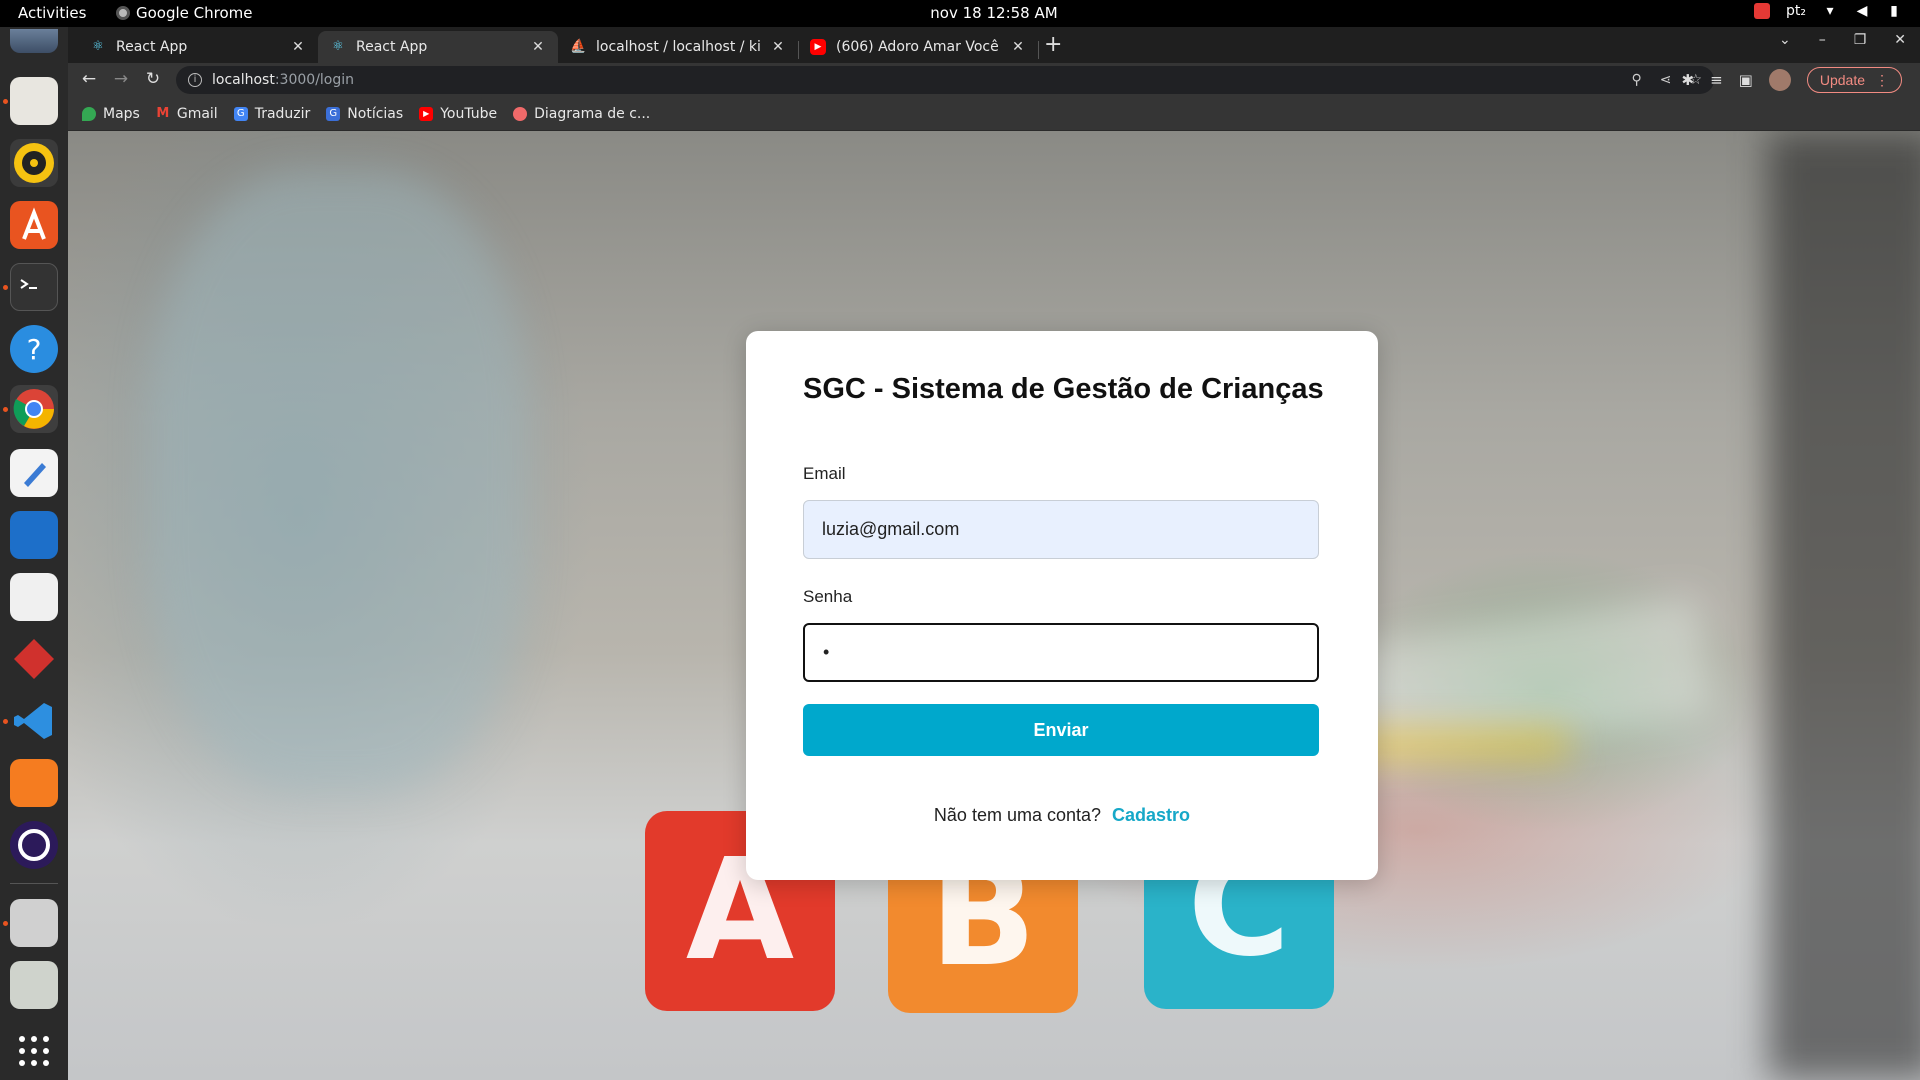 This screenshot has width=1920, height=1080. Describe the element at coordinates (198, 47) in the screenshot. I see `tab-react-app-1: ⚛ React App ✕` at that location.